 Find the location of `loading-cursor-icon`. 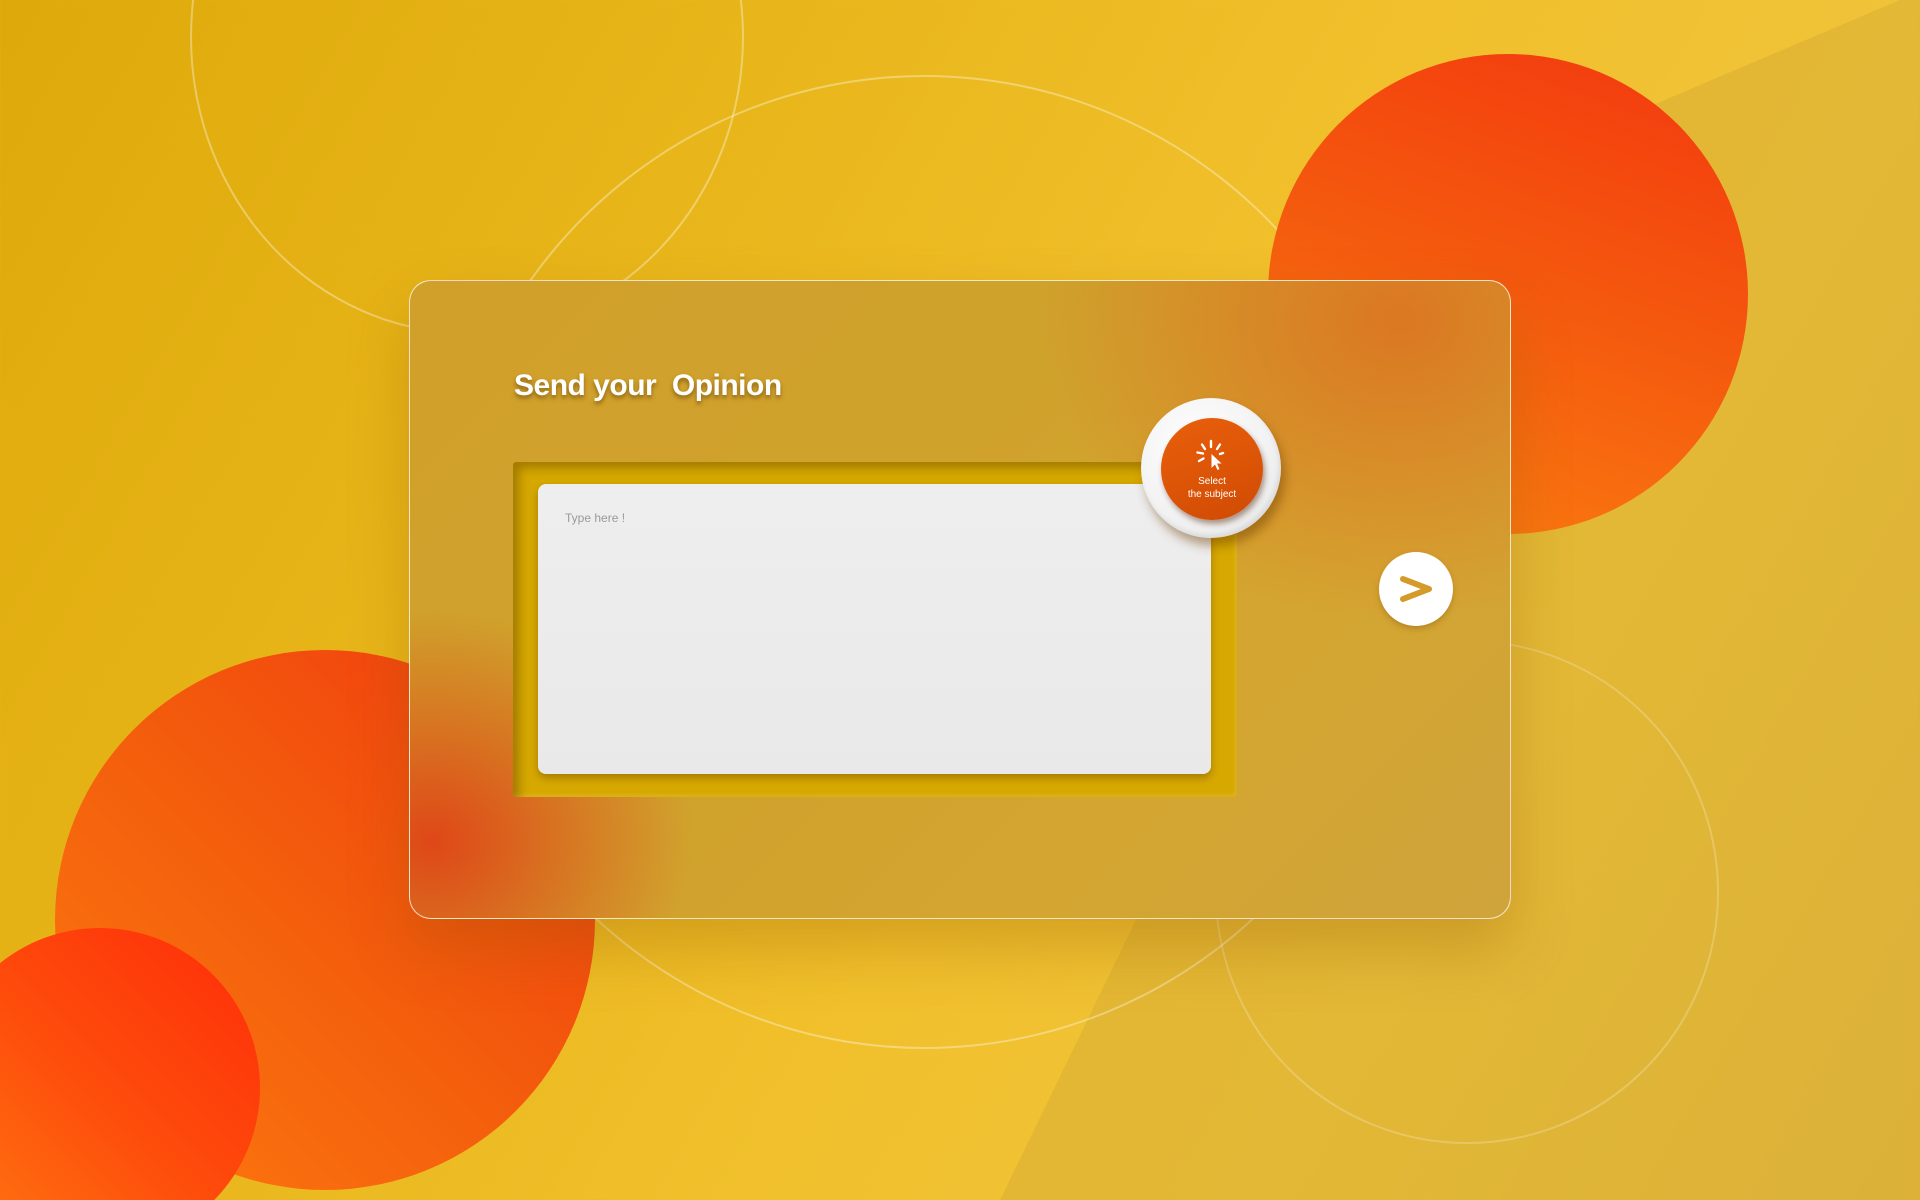

loading-cursor-icon is located at coordinates (1210, 454).